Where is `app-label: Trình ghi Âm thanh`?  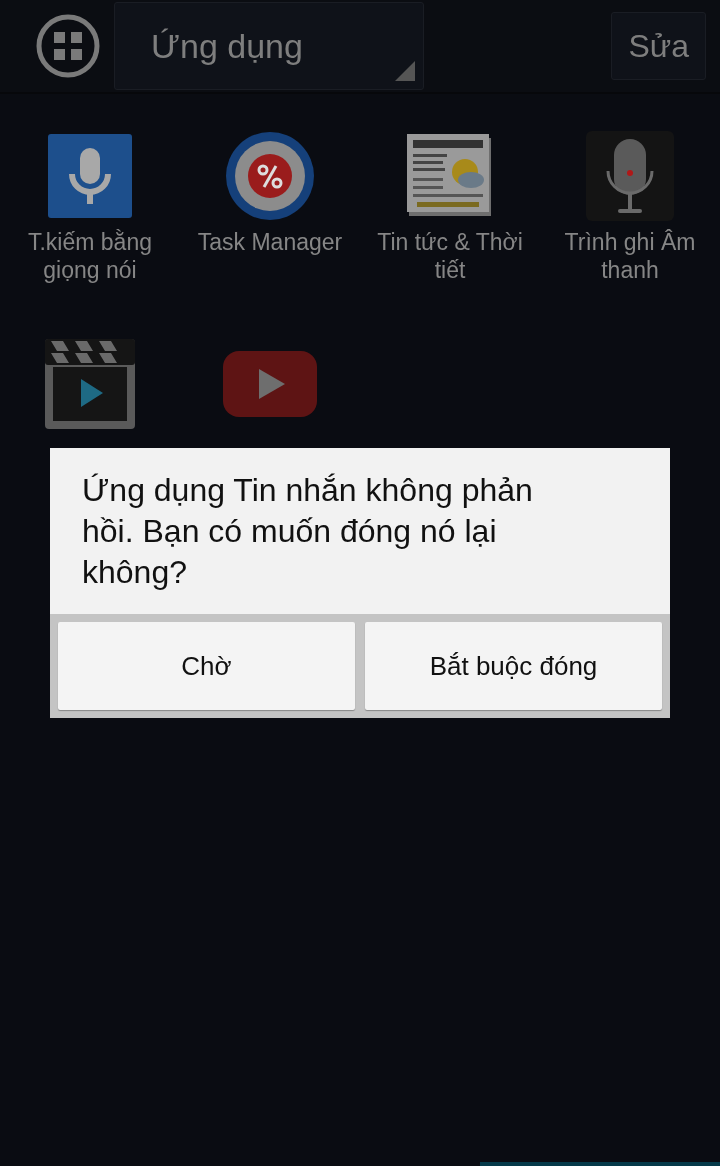 app-label: Trình ghi Âm thanh is located at coordinates (630, 256).